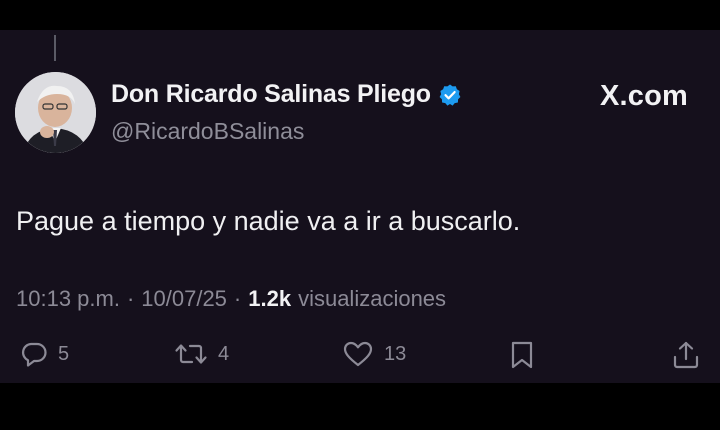 The height and width of the screenshot is (430, 720). I want to click on bookmark-button, so click(522, 355).